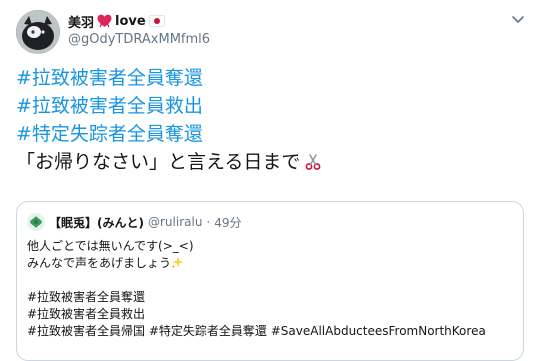 Image resolution: width=540 pixels, height=361 pixels. I want to click on chevron-down-icon, so click(518, 20).